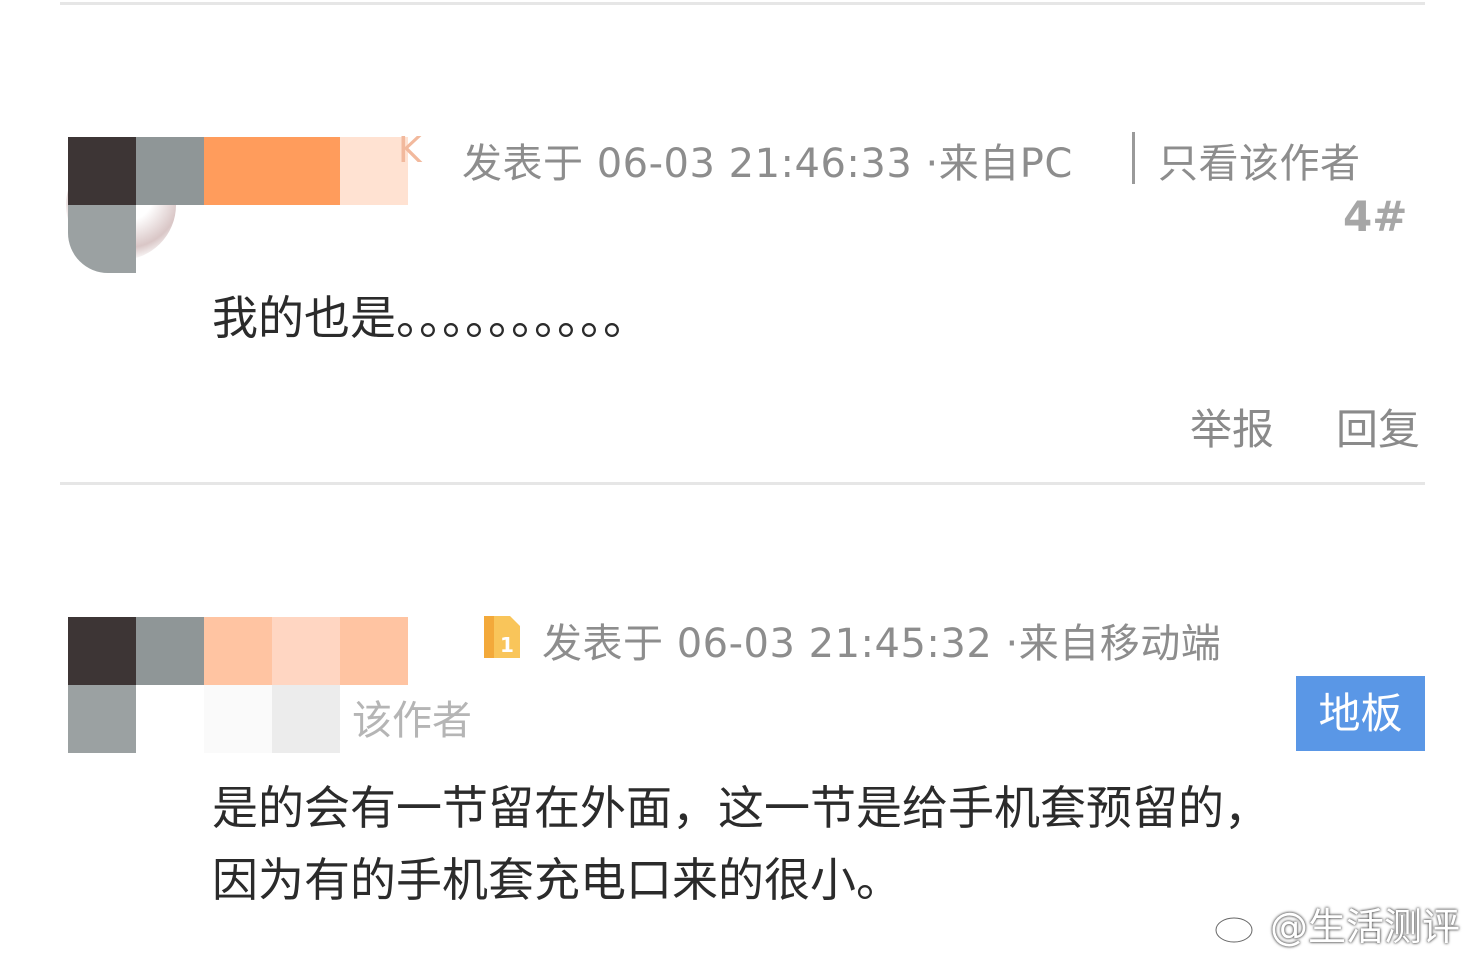  I want to click on pixelated-avatar-icon, so click(238, 205).